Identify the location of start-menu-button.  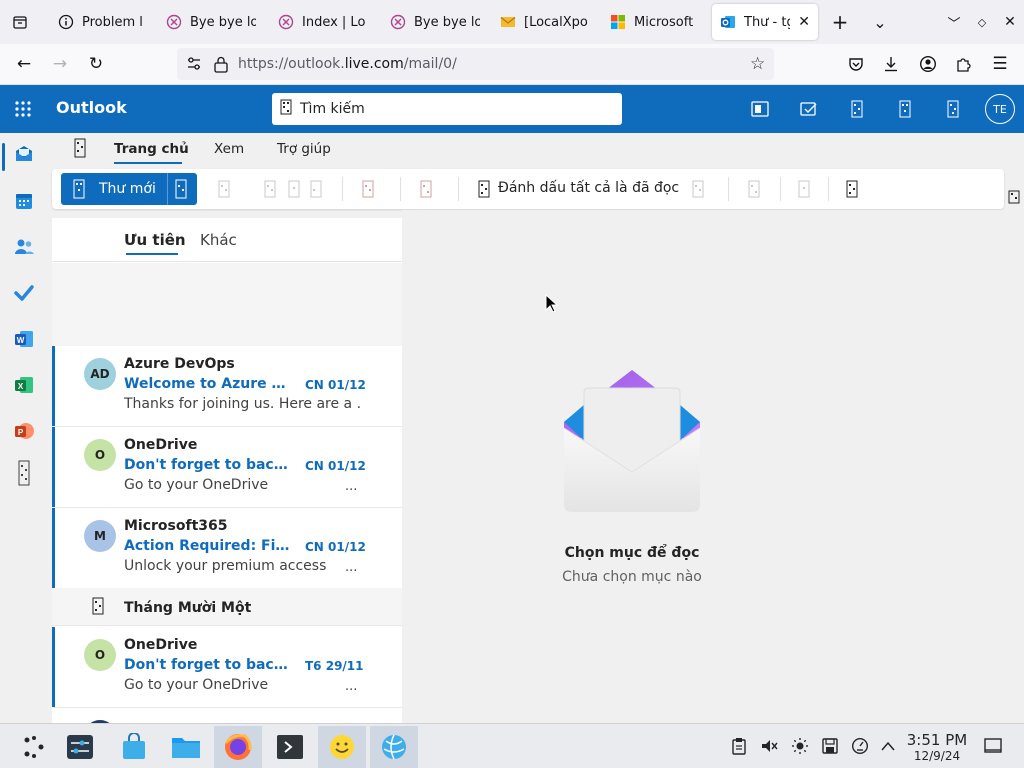
(34, 747).